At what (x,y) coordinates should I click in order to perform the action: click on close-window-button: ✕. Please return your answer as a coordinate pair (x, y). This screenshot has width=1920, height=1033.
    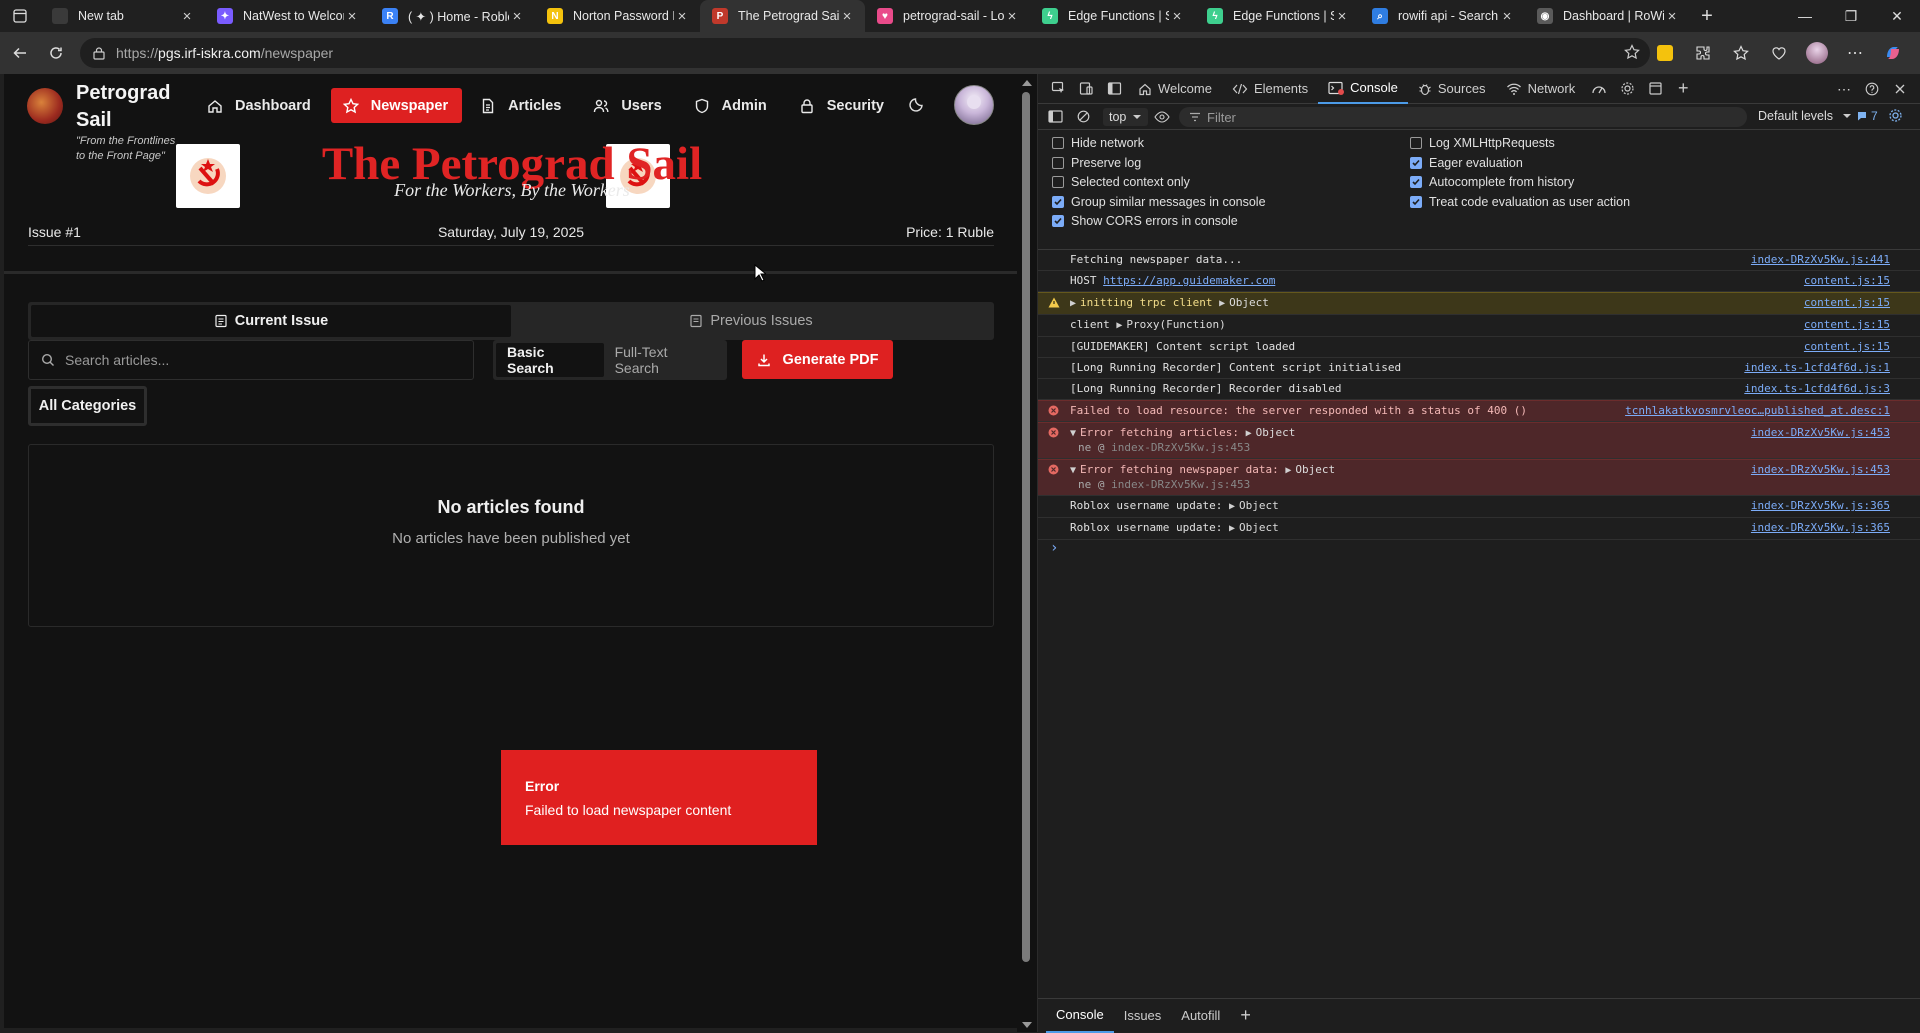
    Looking at the image, I should click on (1897, 16).